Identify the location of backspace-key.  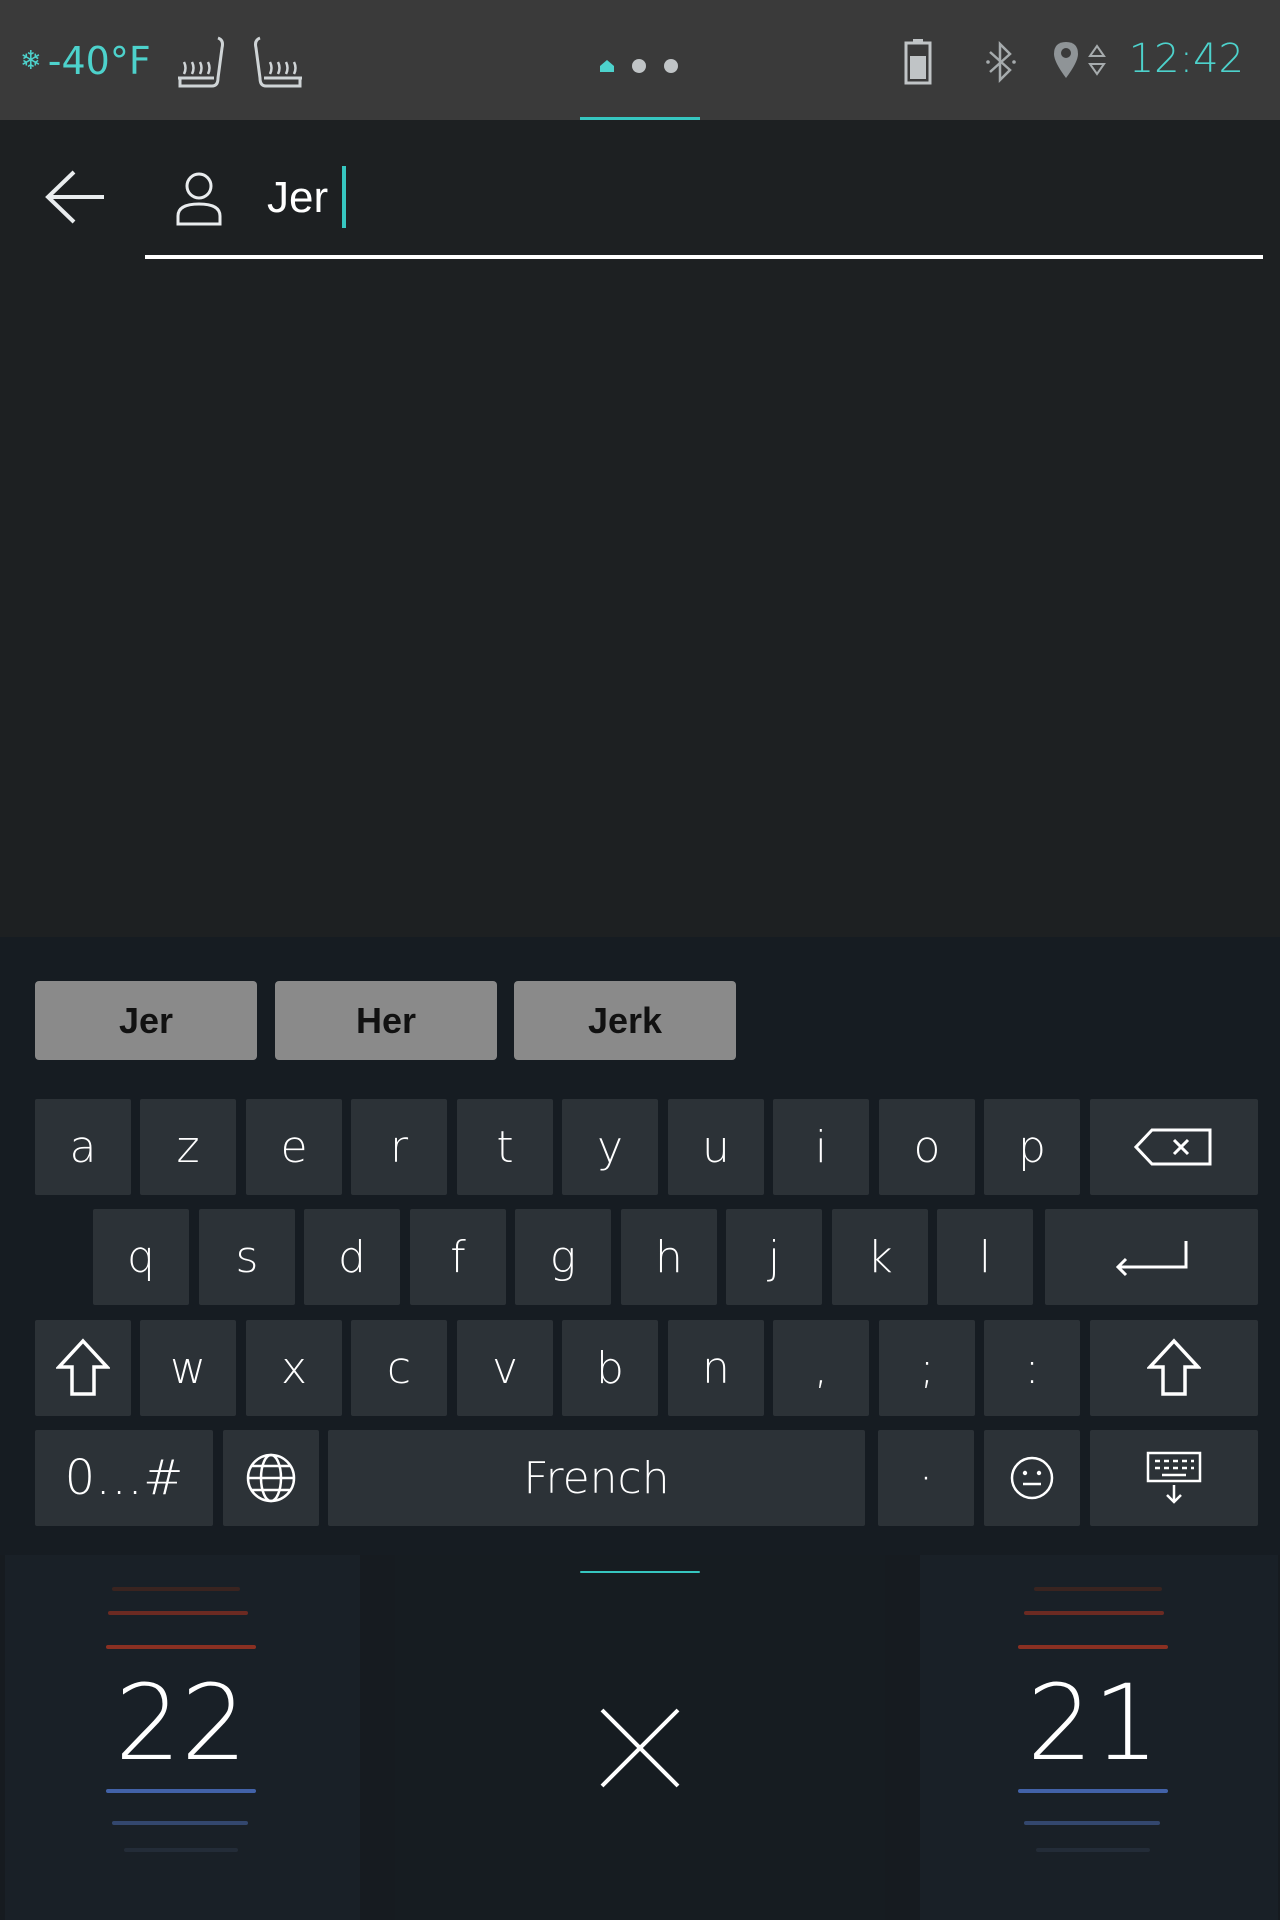
(1174, 1147).